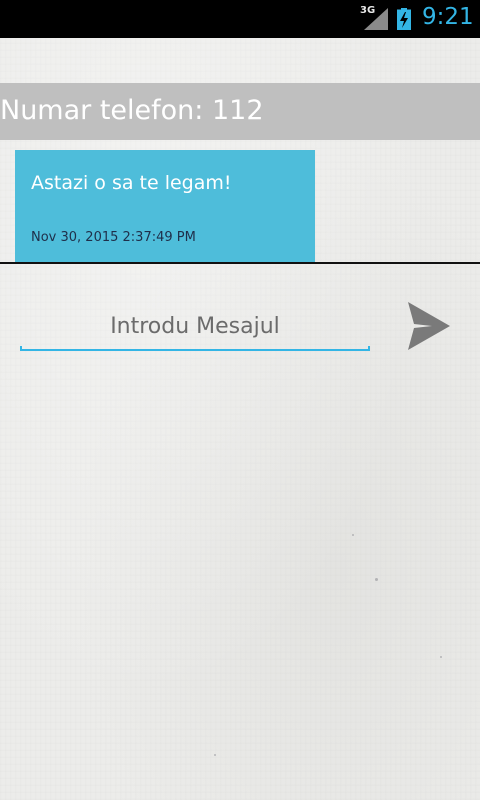 The height and width of the screenshot is (800, 480). What do you see at coordinates (240, 19) in the screenshot?
I see `status-bar: 3G 9:21` at bounding box center [240, 19].